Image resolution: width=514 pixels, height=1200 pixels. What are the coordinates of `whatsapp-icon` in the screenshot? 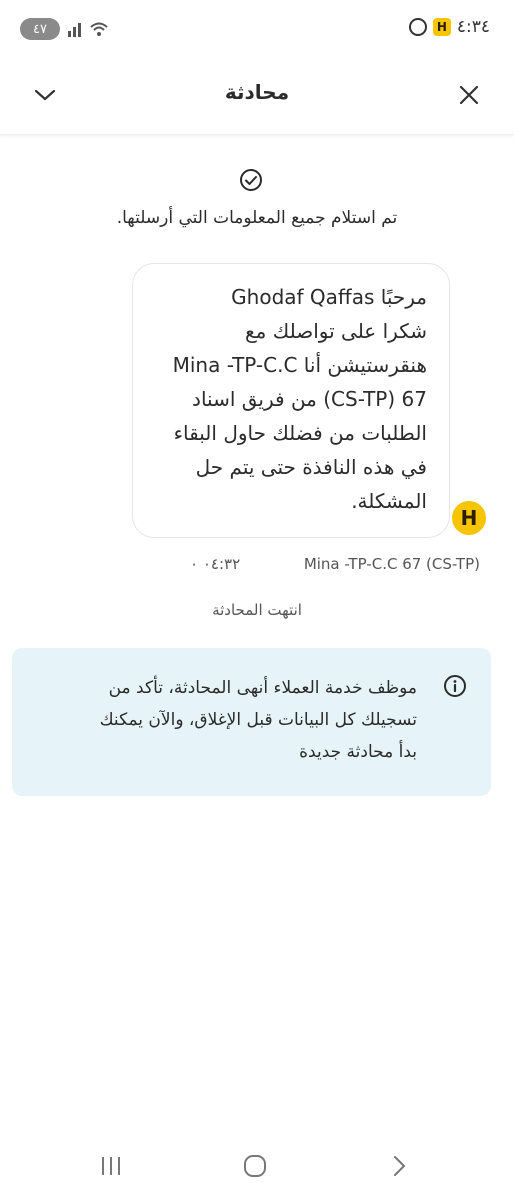 It's located at (417, 27).